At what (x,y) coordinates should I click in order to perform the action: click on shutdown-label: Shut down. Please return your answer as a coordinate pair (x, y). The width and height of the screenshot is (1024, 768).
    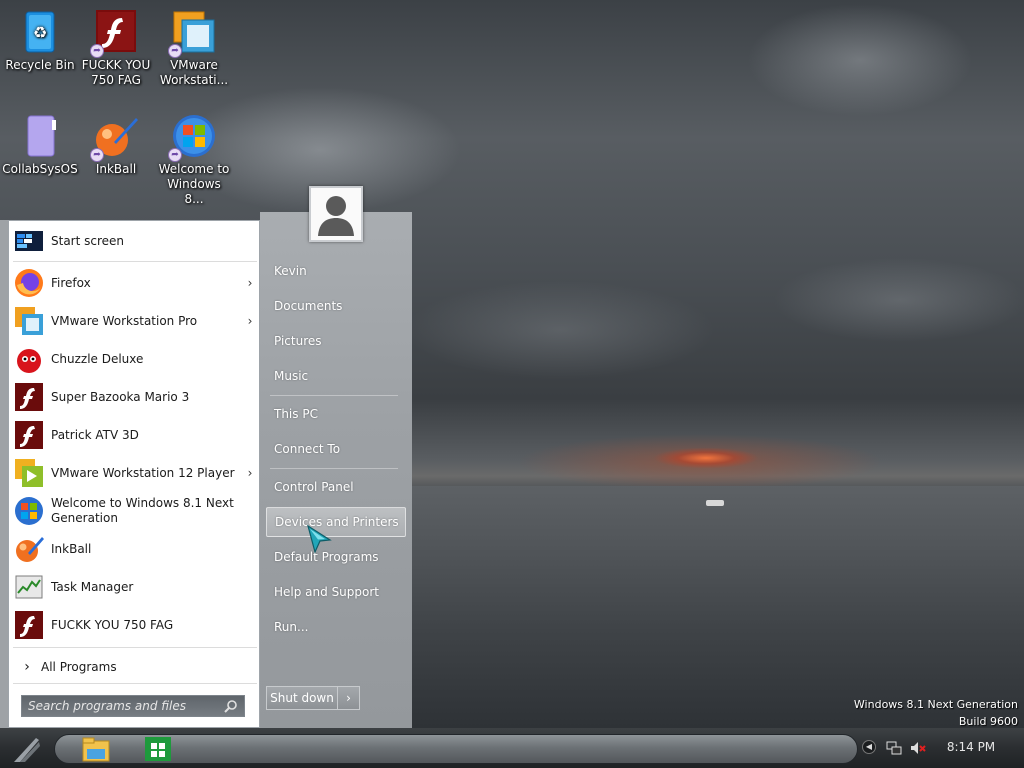
    Looking at the image, I should click on (302, 698).